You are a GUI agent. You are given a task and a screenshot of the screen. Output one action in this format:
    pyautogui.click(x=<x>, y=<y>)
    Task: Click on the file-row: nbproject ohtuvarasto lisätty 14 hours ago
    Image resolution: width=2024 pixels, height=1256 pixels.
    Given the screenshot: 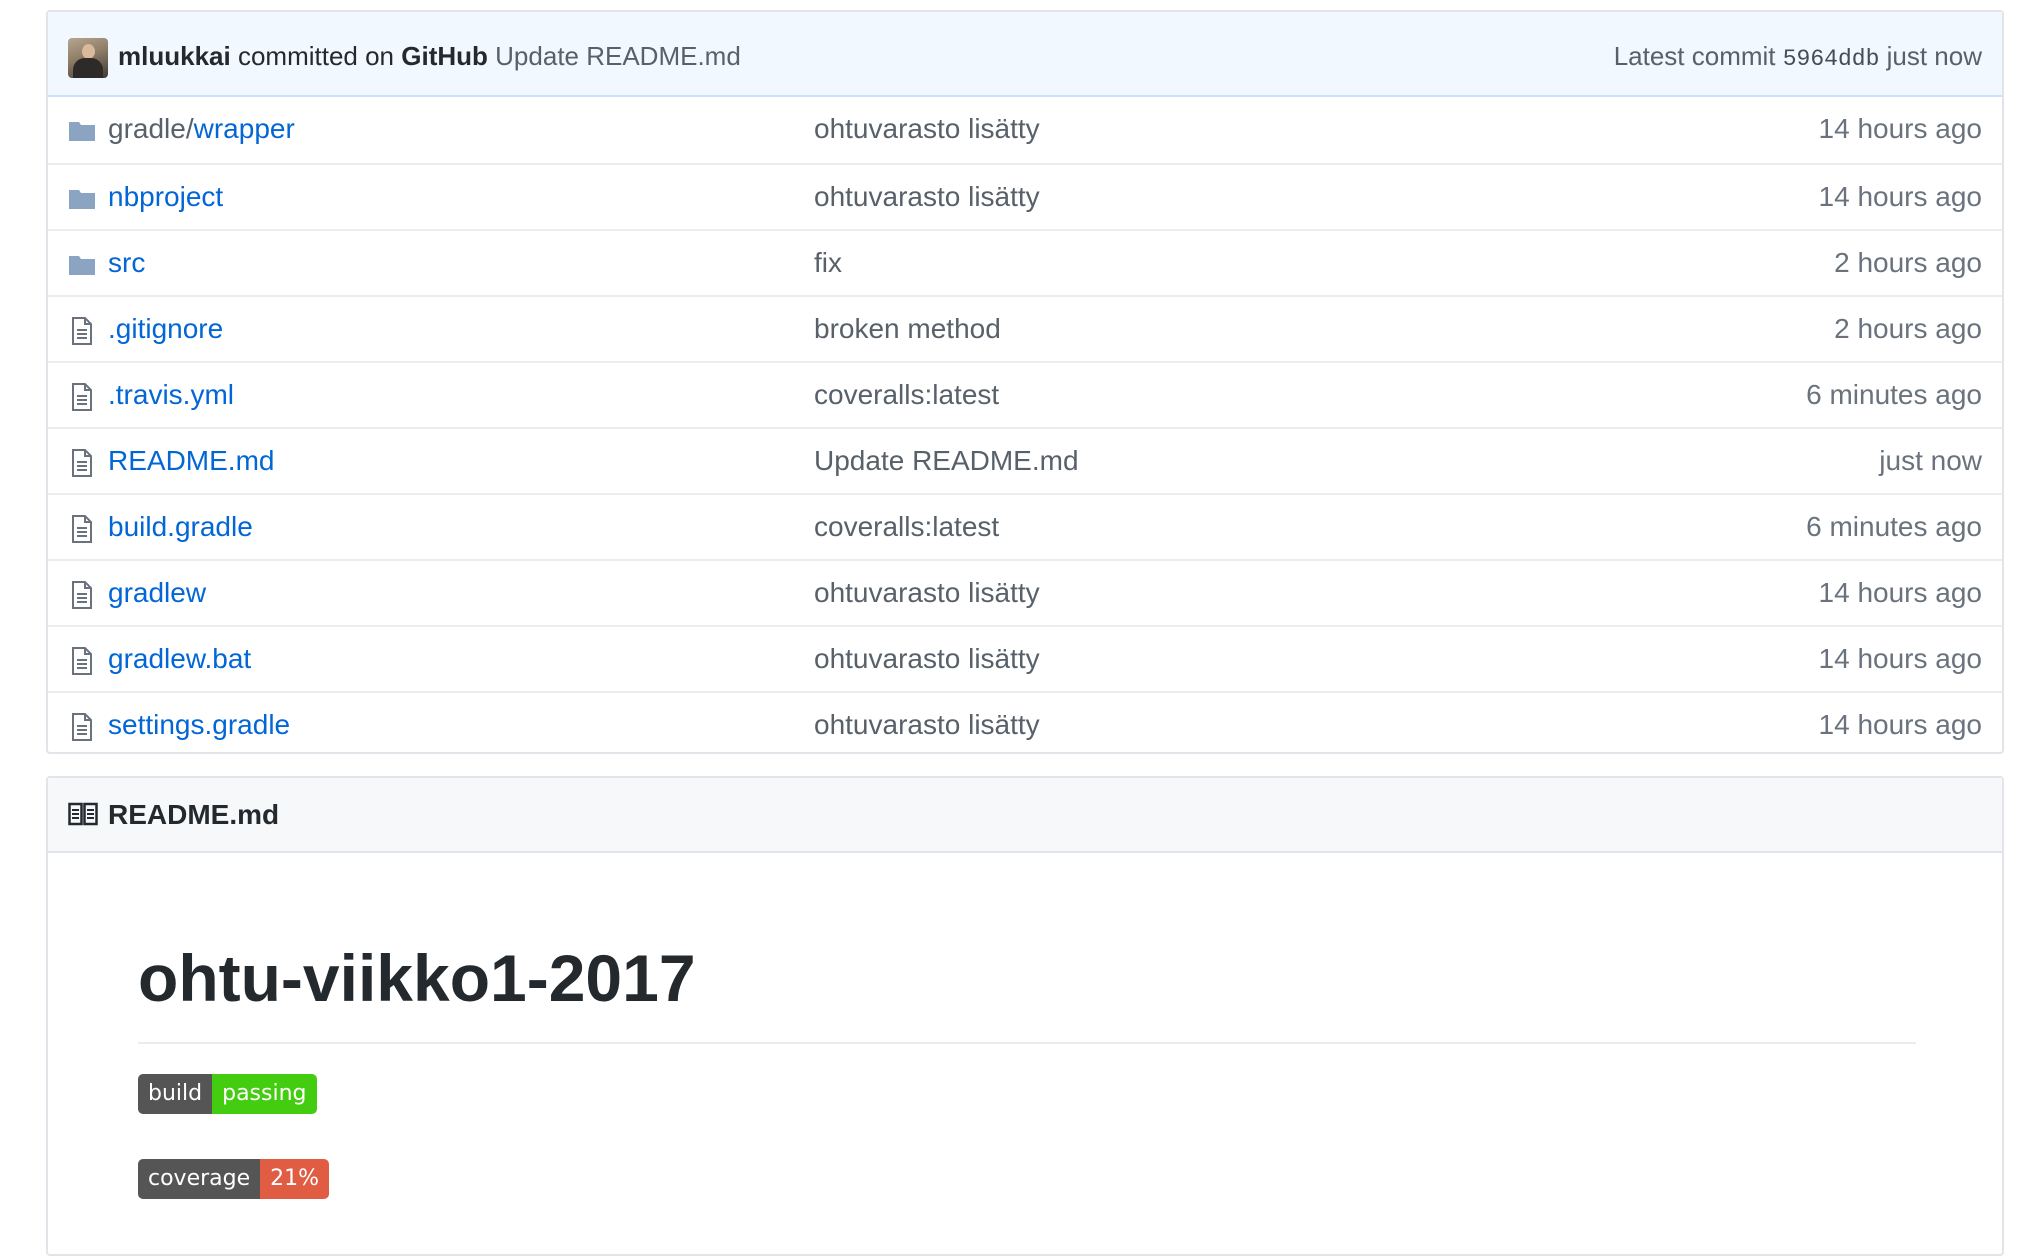 What is the action you would take?
    pyautogui.click(x=1025, y=196)
    